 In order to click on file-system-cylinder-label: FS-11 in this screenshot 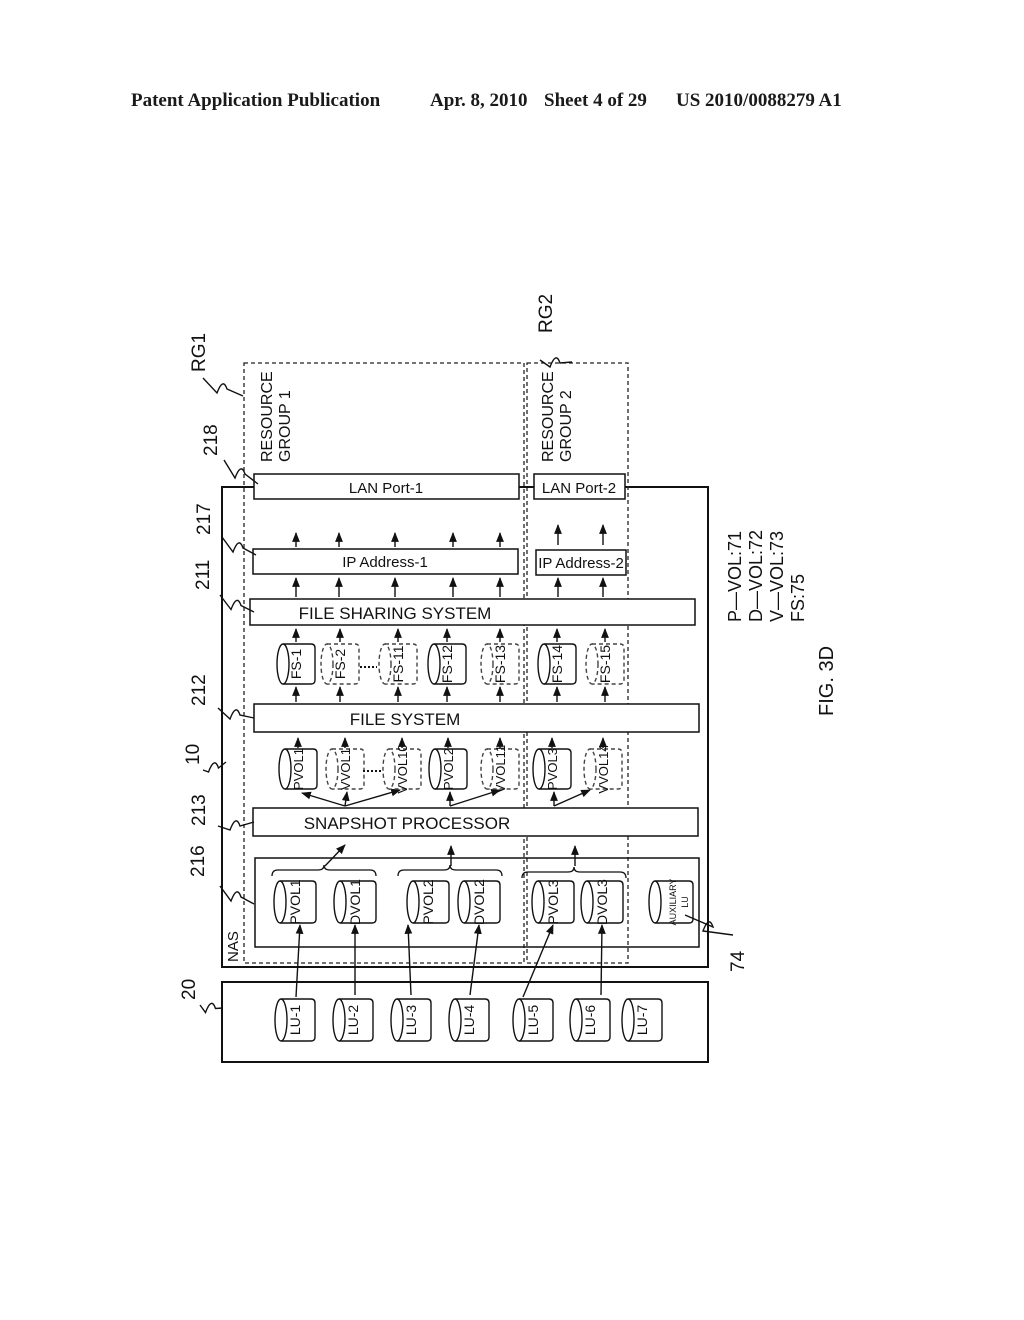, I will do `click(398, 663)`.